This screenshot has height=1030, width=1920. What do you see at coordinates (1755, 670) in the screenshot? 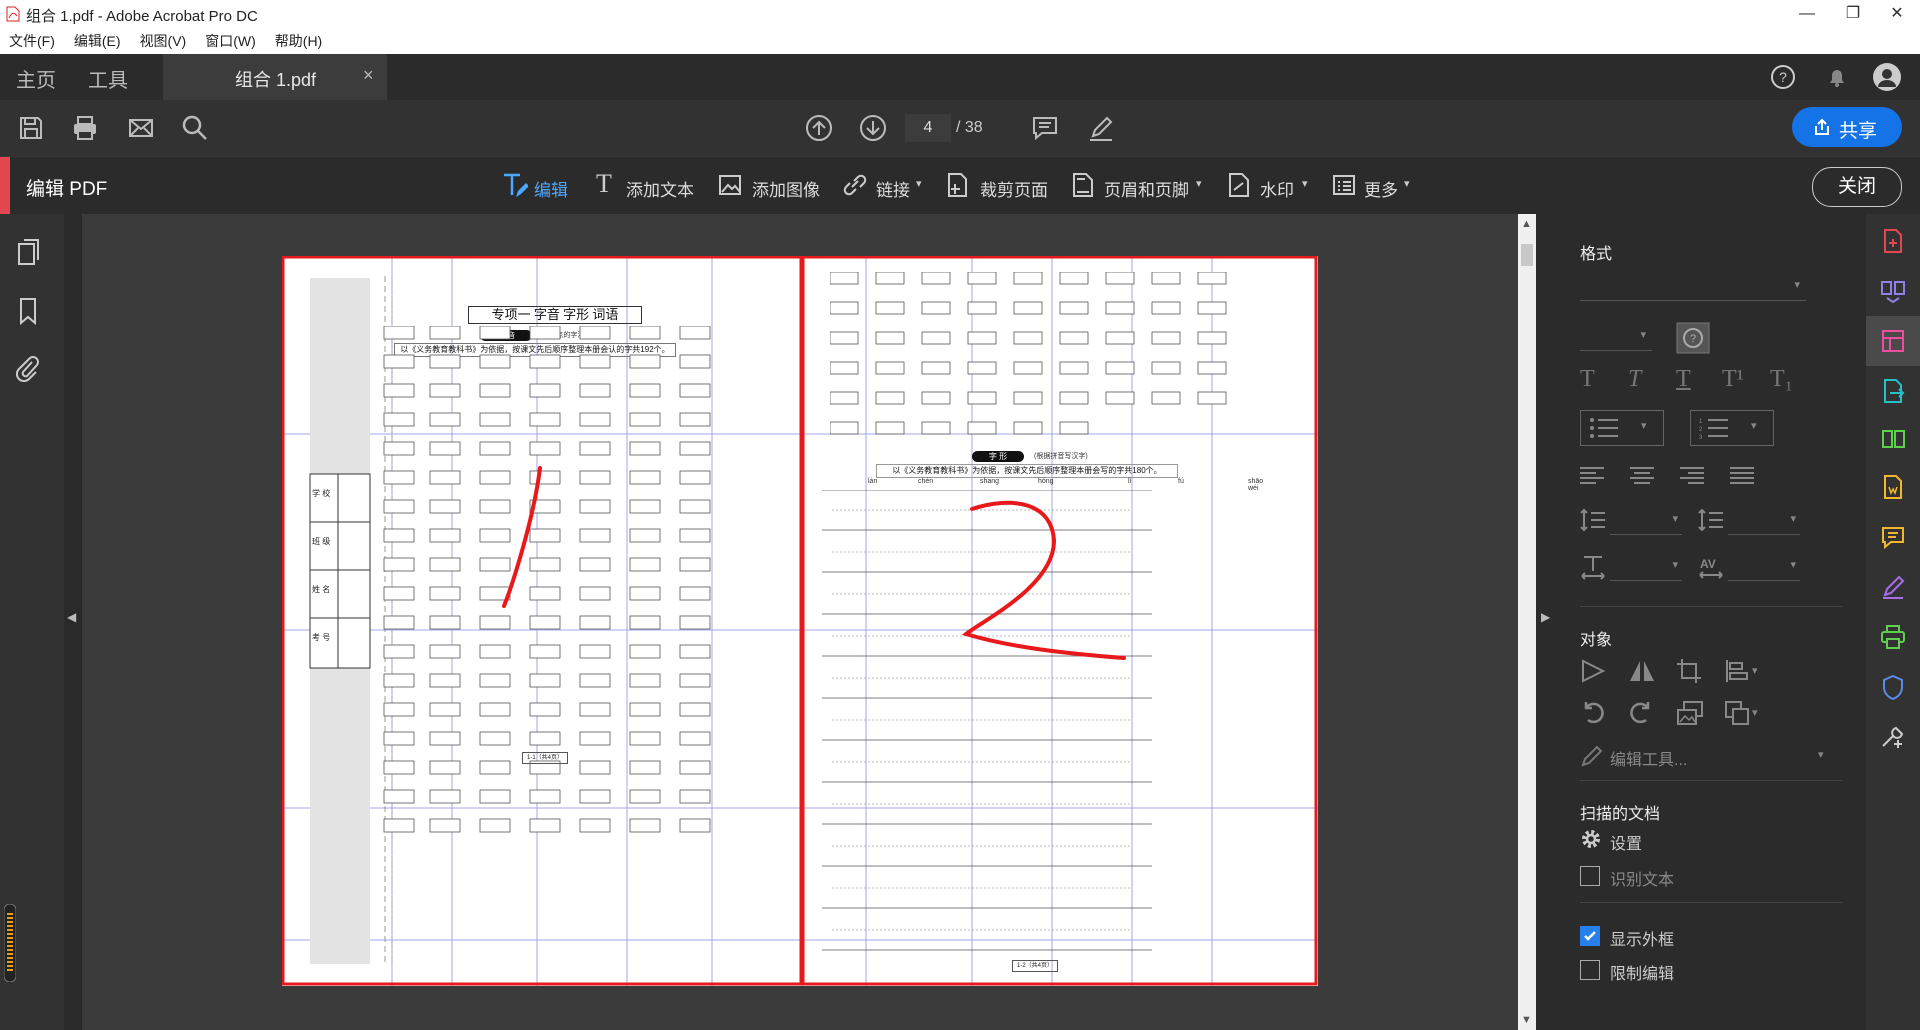
I see `align-objects-chevron-icon: ▾` at bounding box center [1755, 670].